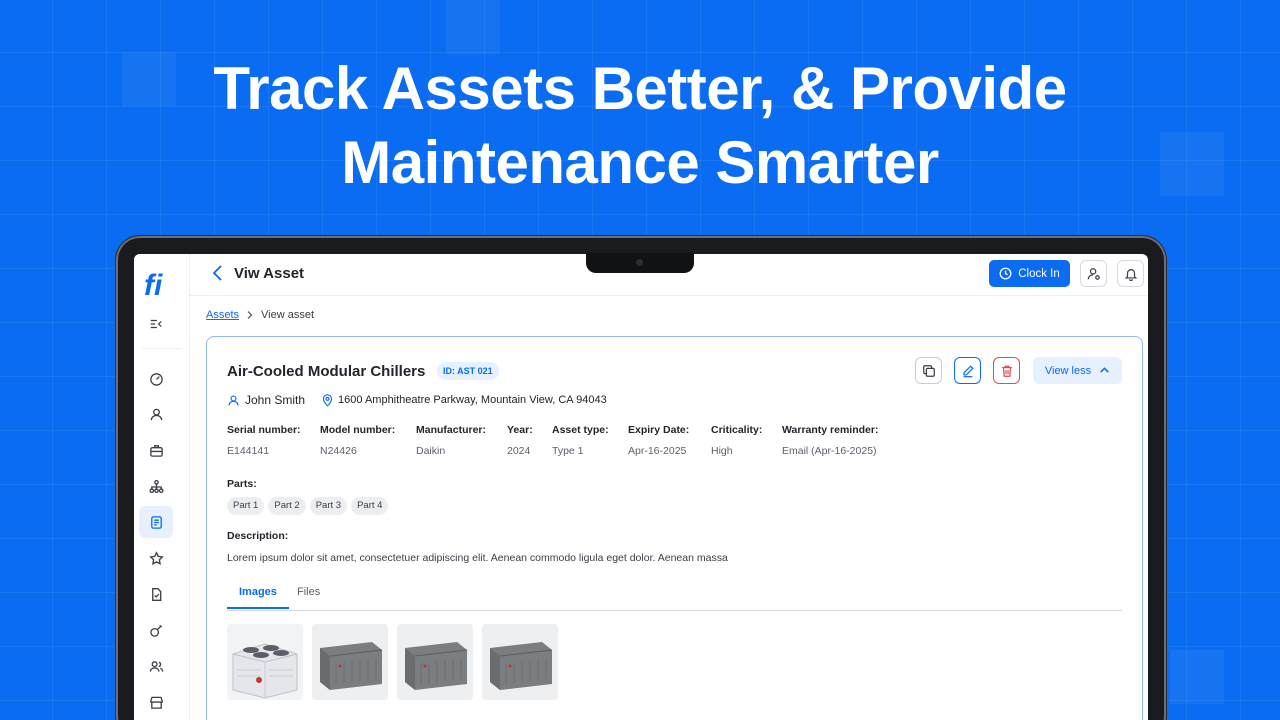 Image resolution: width=1280 pixels, height=720 pixels. What do you see at coordinates (830, 440) in the screenshot?
I see `field-warranty-reminder: Warranty reminder: Email (Apr-16-2025)` at bounding box center [830, 440].